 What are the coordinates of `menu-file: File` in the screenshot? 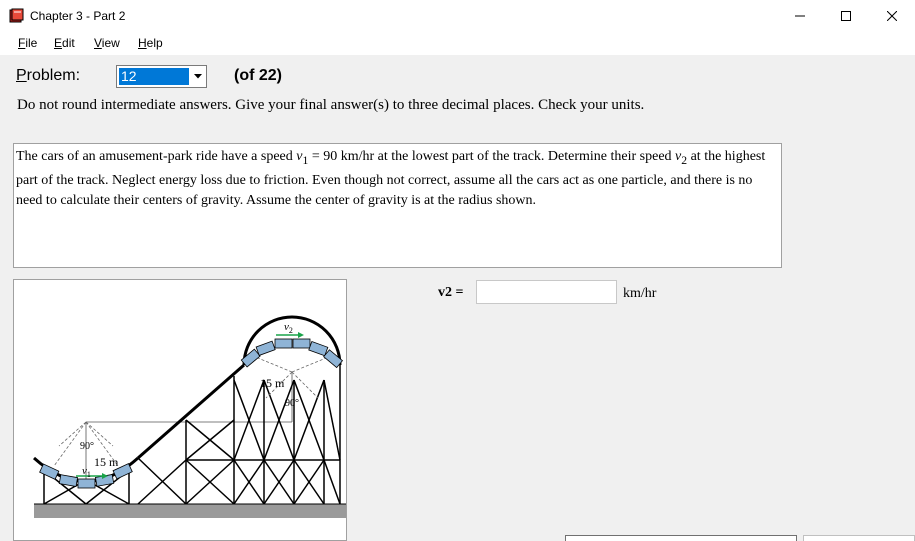 It's located at (27, 43).